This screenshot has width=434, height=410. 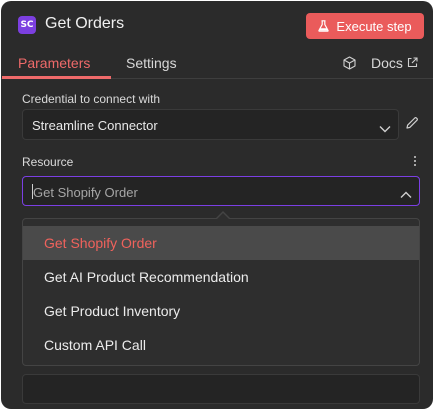 I want to click on panel-header: SC Get Orders Execute step, so click(x=217, y=25).